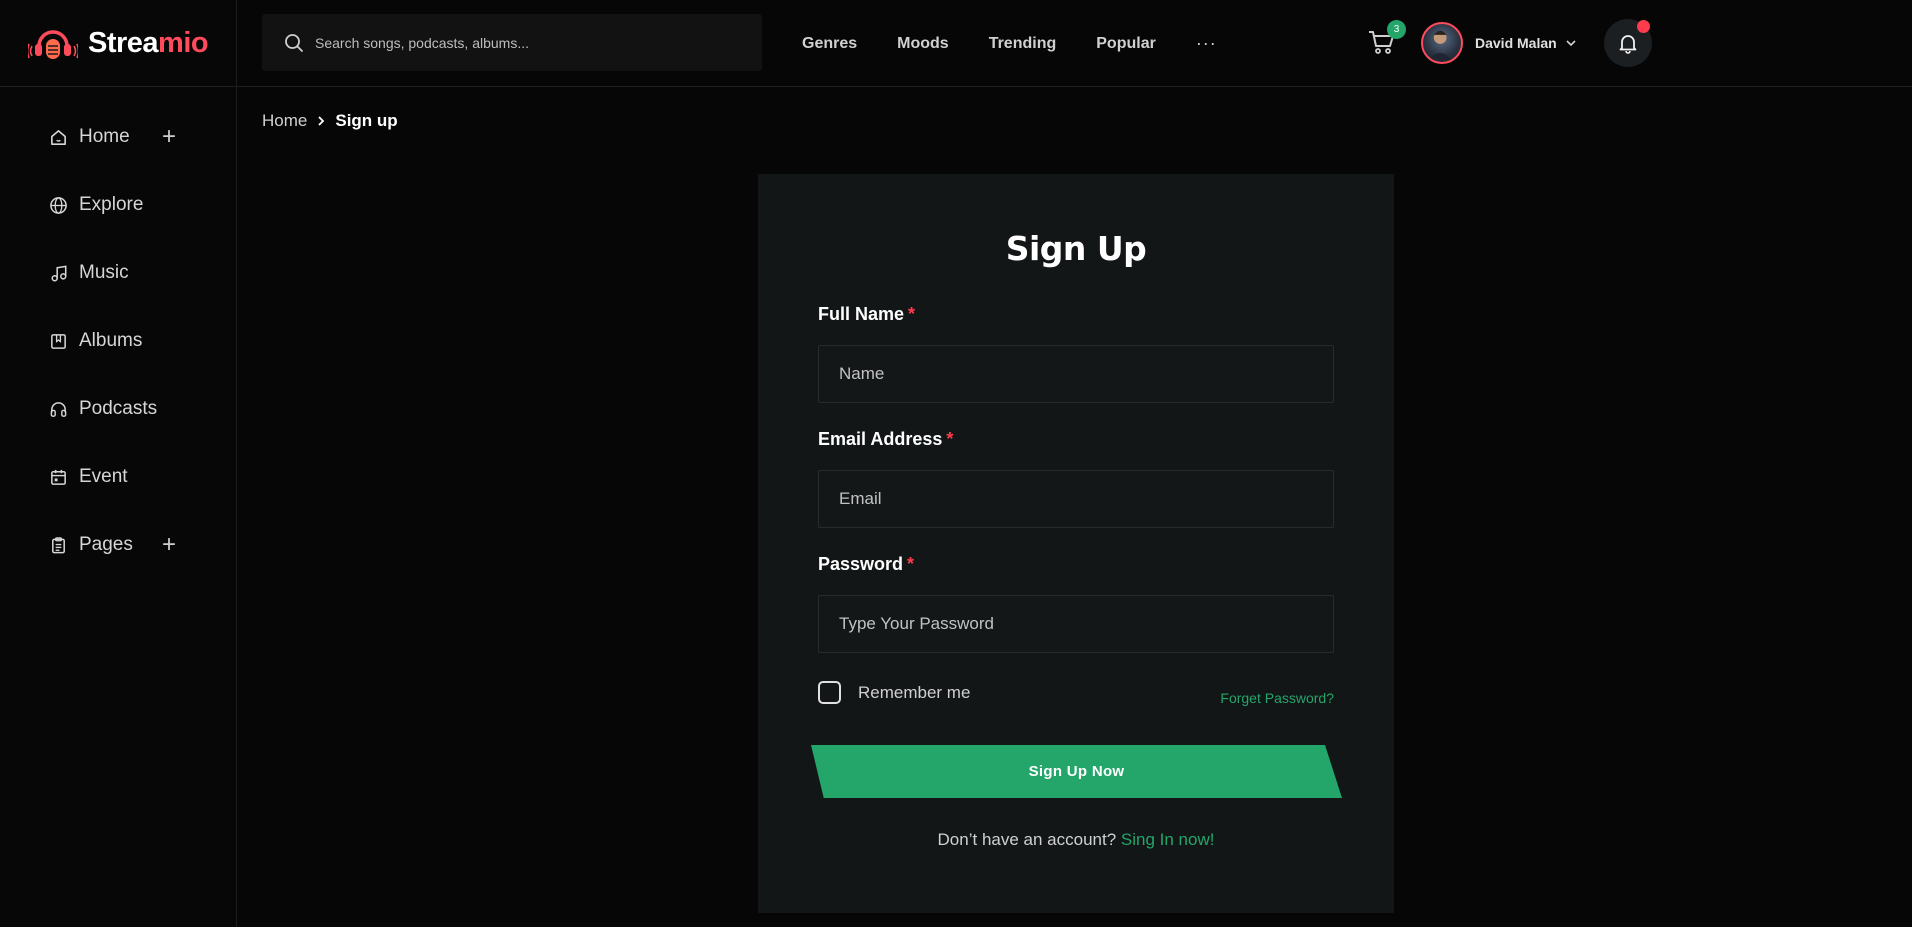  Describe the element at coordinates (1126, 44) in the screenshot. I see `nav-popular: Popular` at that location.